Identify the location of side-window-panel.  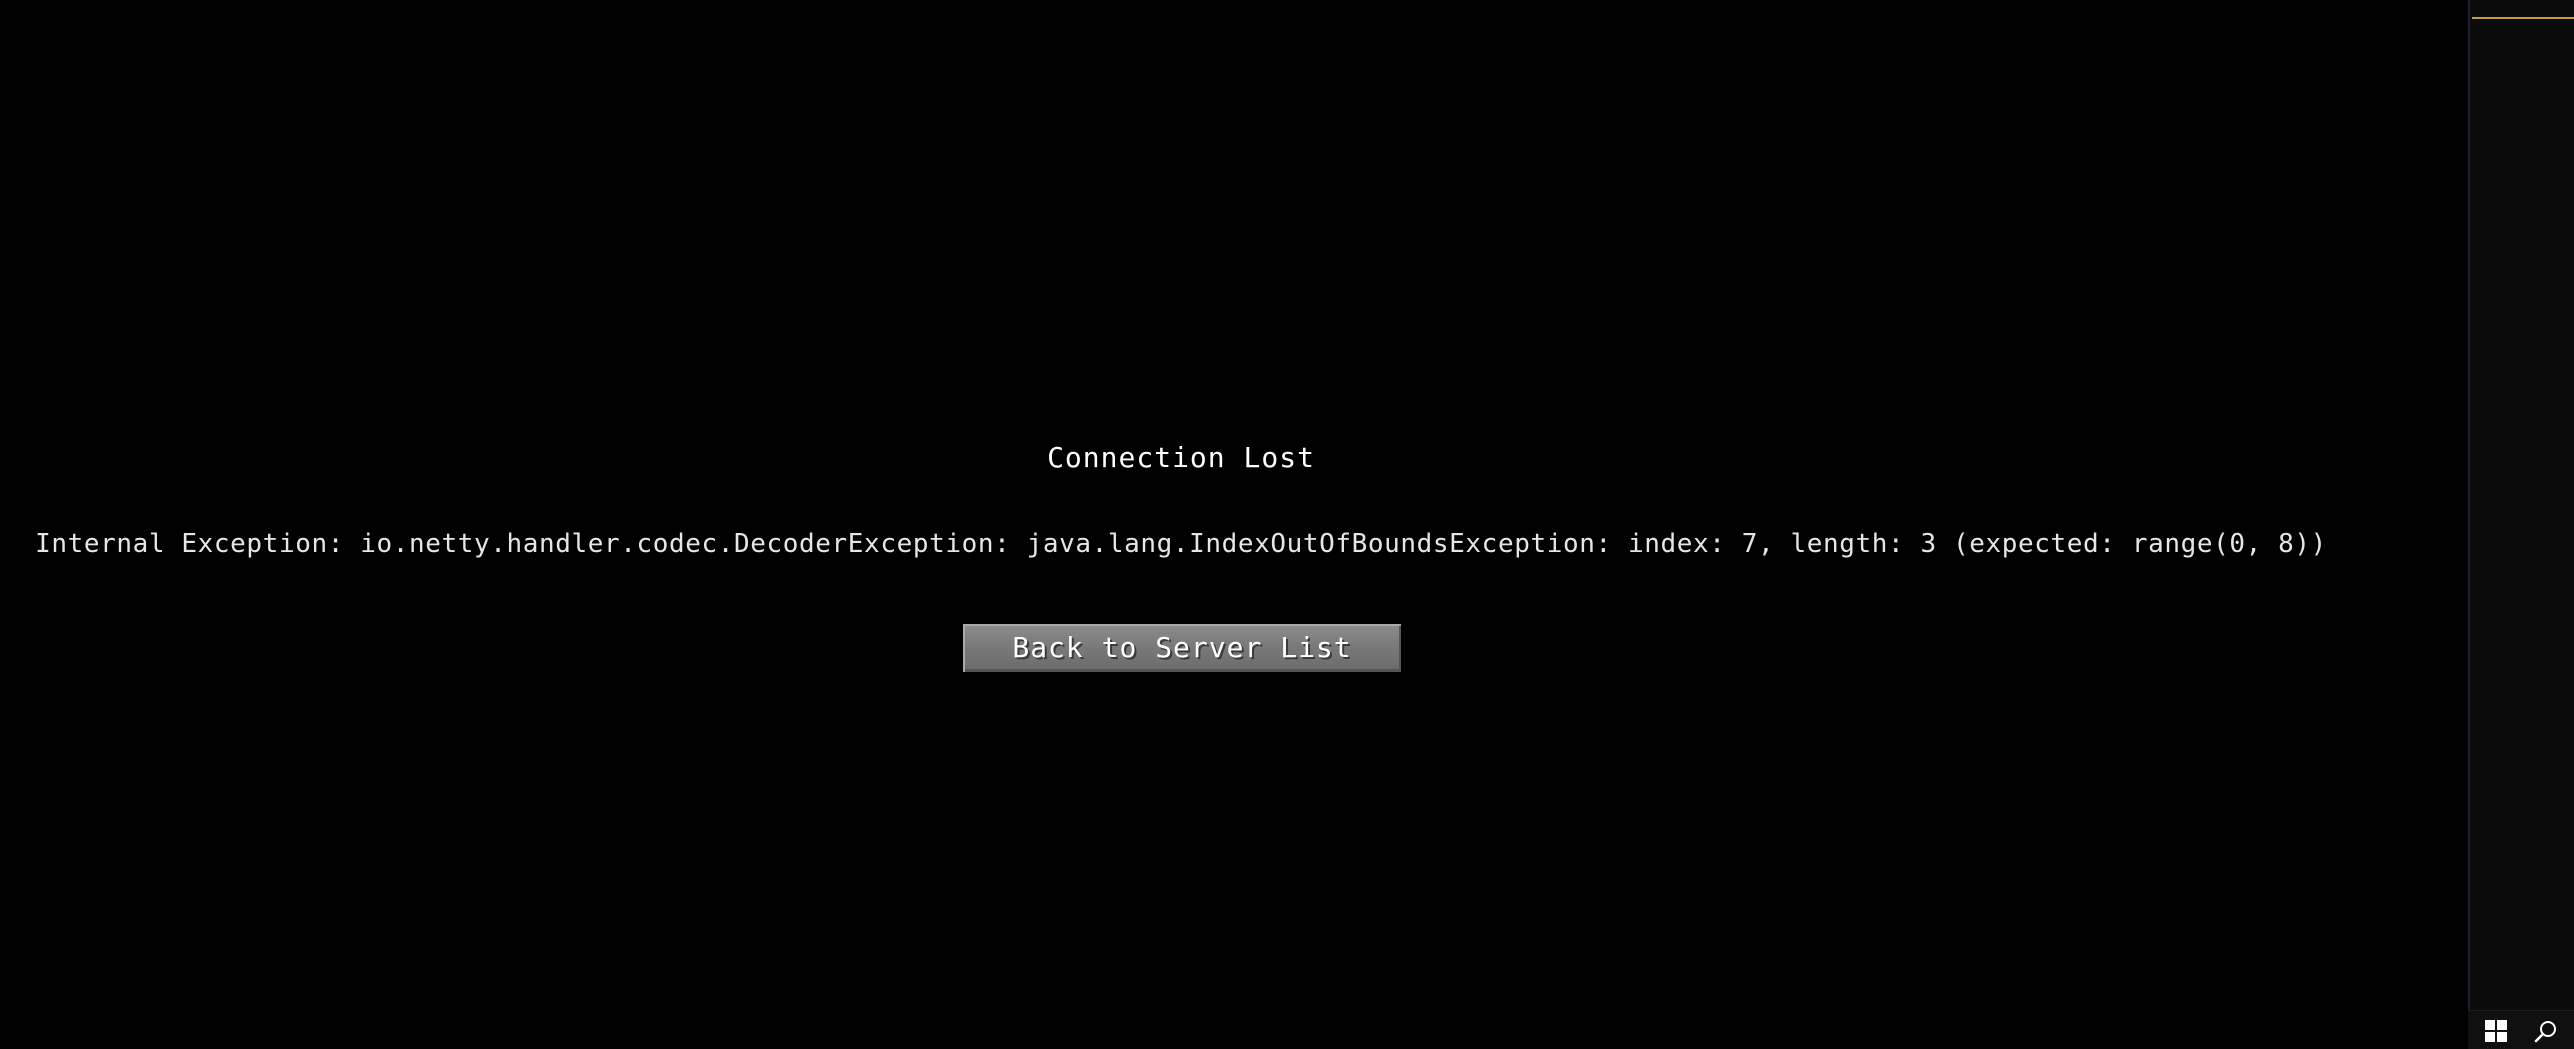
(2521, 505).